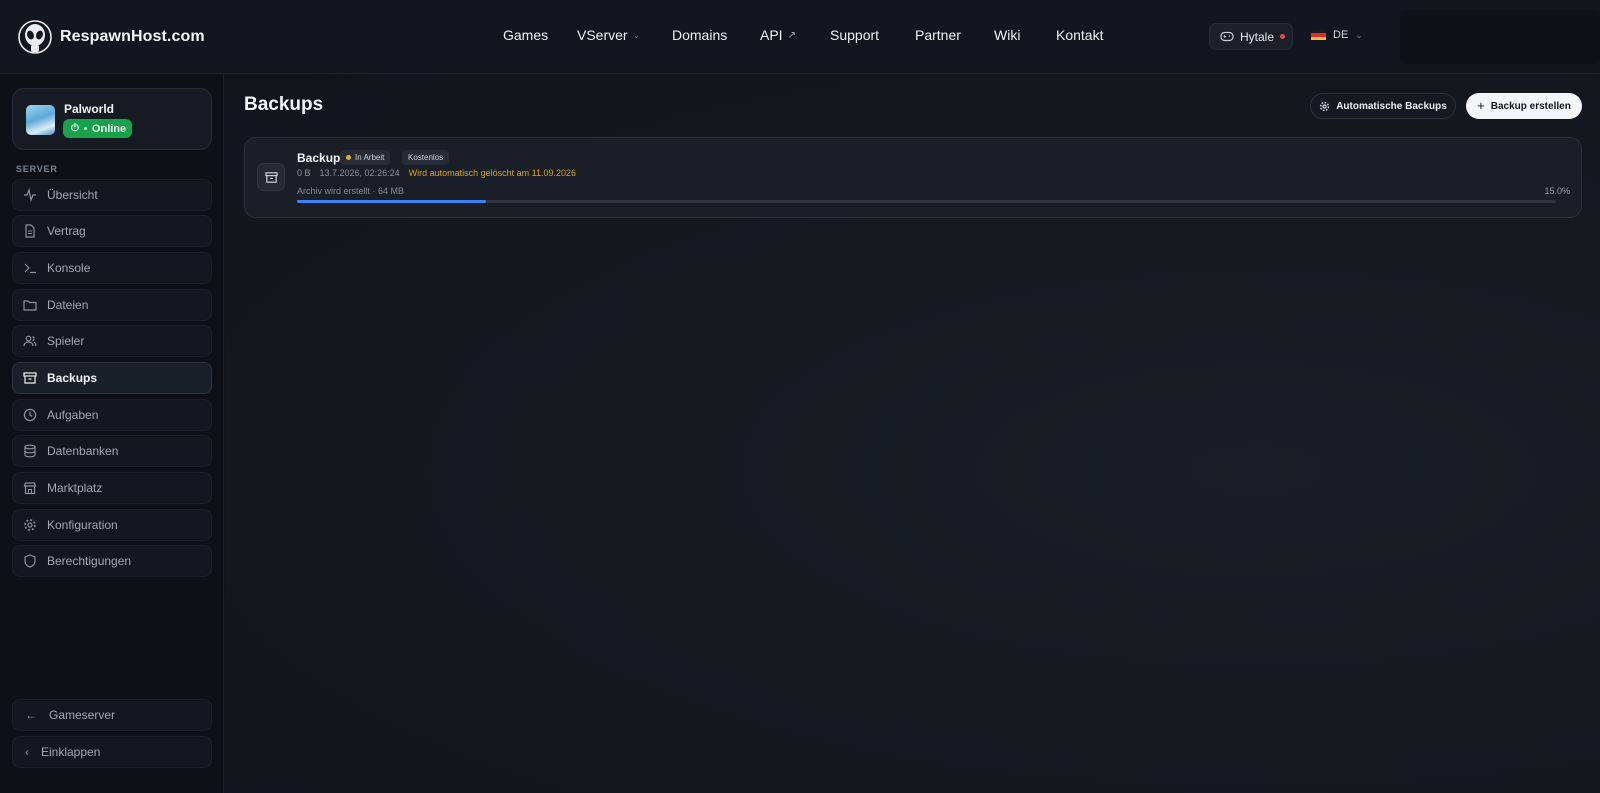 This screenshot has height=793, width=1600. What do you see at coordinates (30, 268) in the screenshot?
I see `terminal-icon` at bounding box center [30, 268].